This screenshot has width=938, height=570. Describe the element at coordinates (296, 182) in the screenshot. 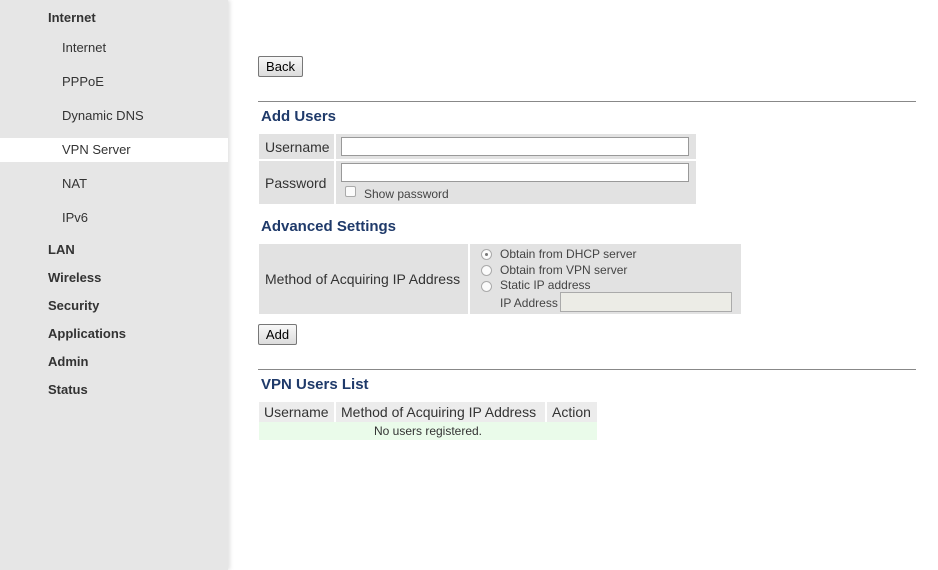

I see `password-label: Password` at that location.